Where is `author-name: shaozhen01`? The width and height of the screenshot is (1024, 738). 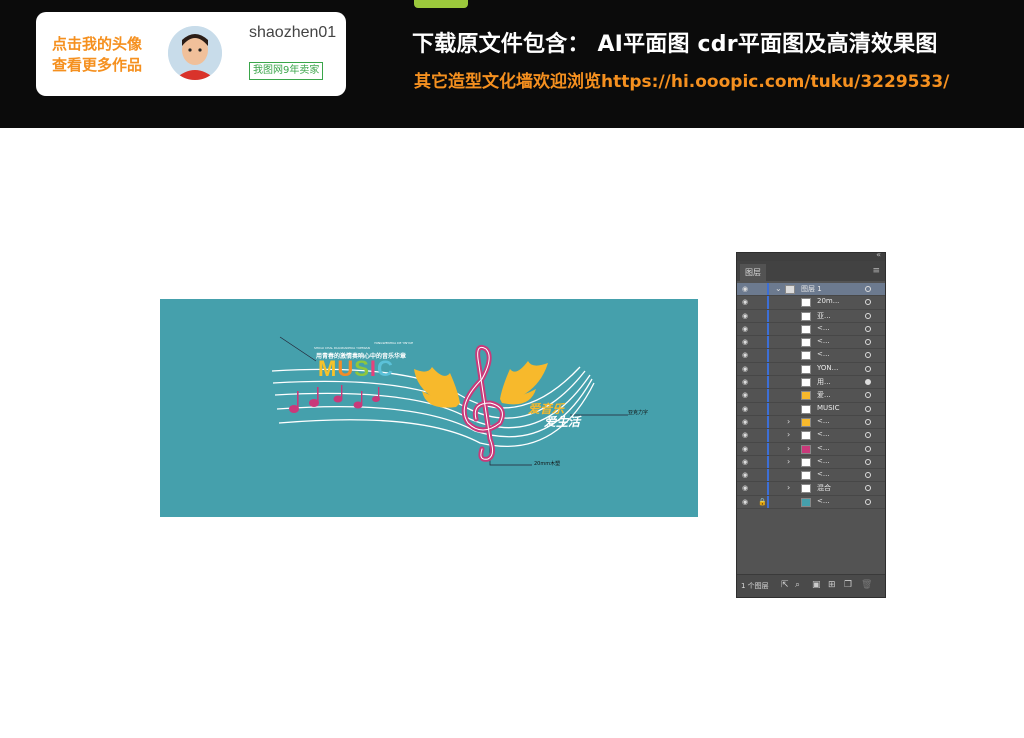 author-name: shaozhen01 is located at coordinates (292, 33).